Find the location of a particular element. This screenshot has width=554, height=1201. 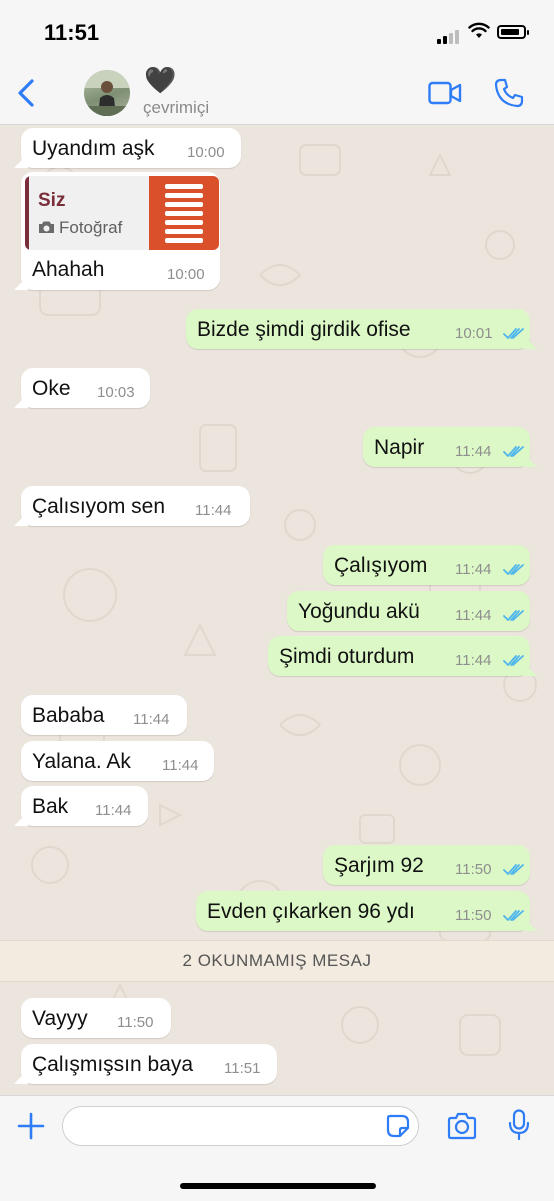

photo-camera-icon is located at coordinates (46, 227).